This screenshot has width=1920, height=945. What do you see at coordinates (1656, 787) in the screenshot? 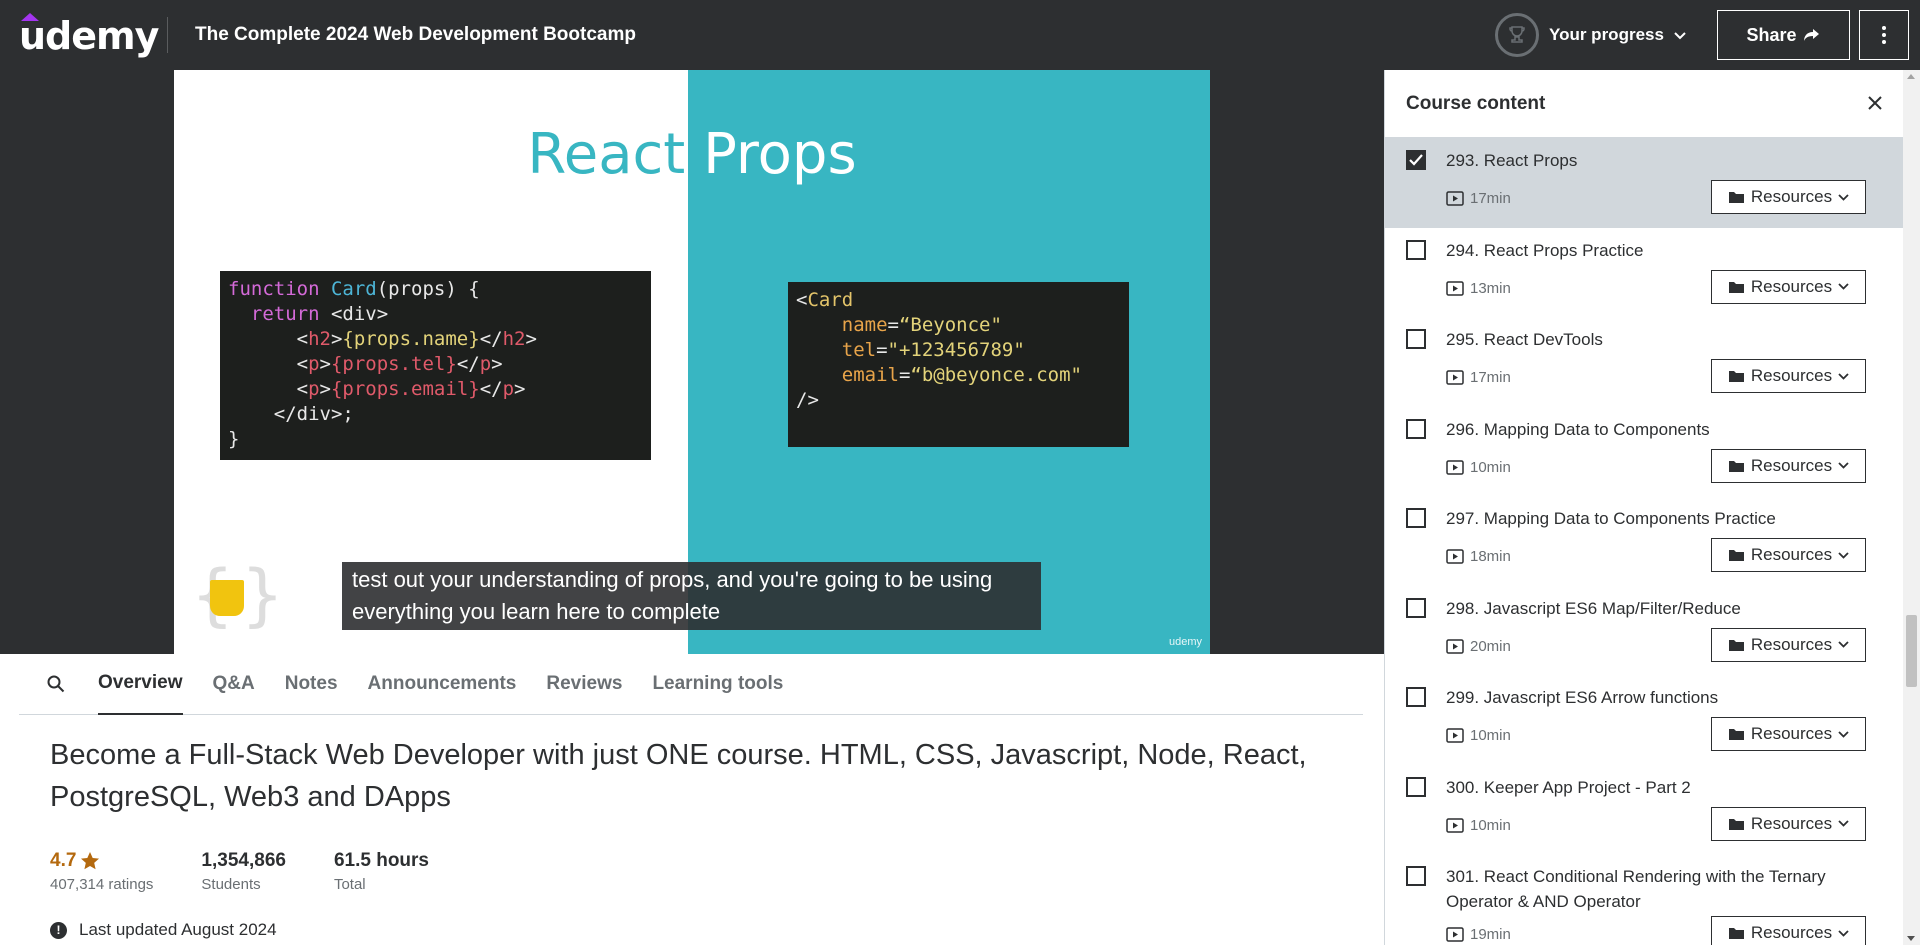
I see `lecture-title: 300. Keeper App Project - Part 2` at bounding box center [1656, 787].